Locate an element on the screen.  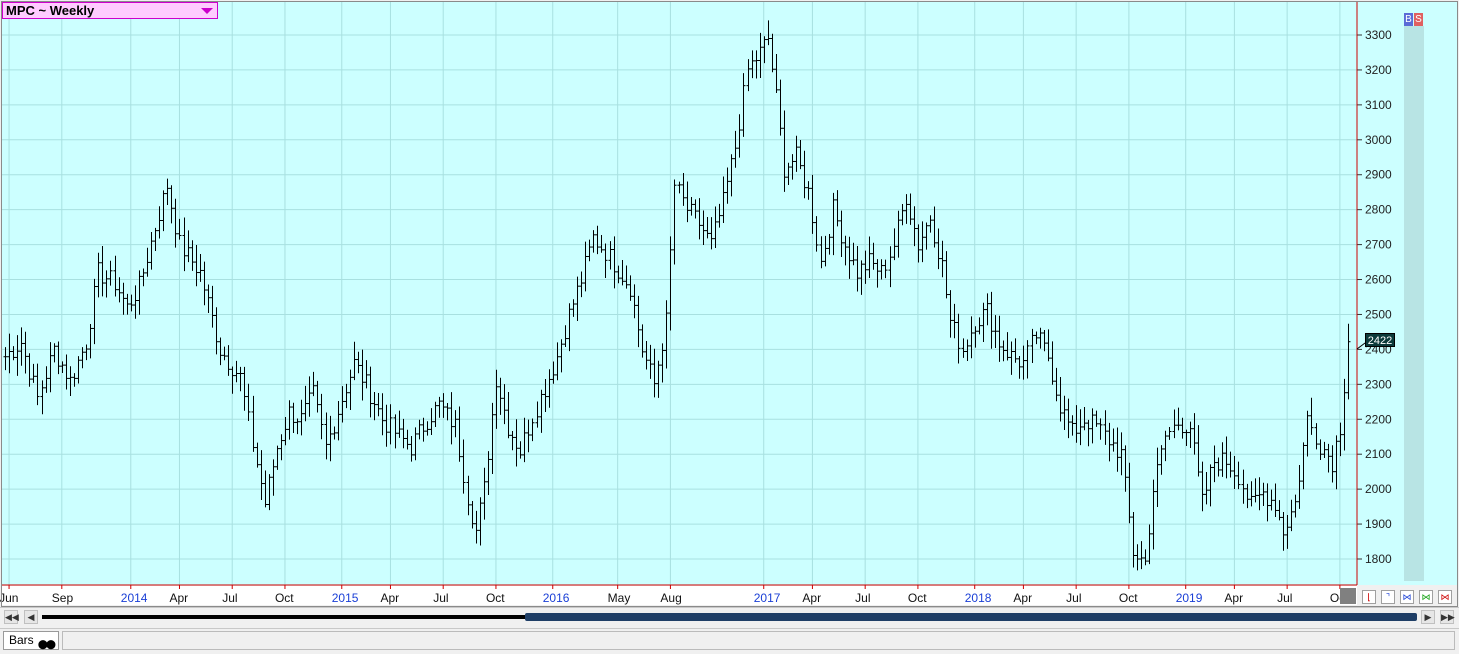
buy-badge: B is located at coordinates (1408, 19).